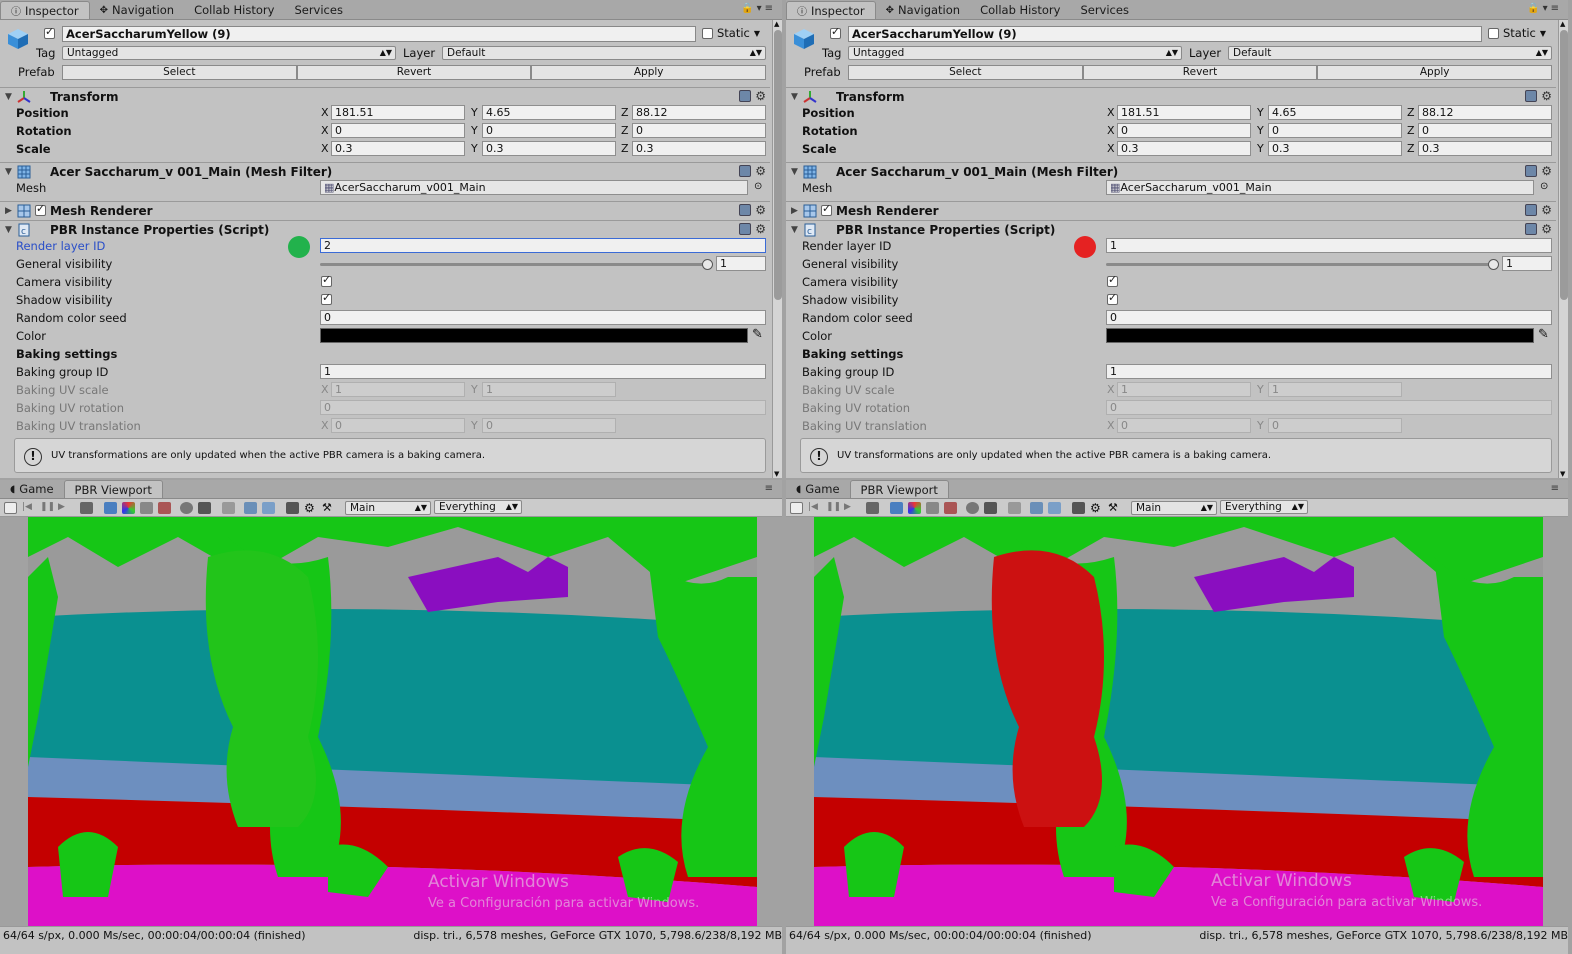 This screenshot has width=1572, height=954. I want to click on object-name-field: AcerSaccharumYellow (9), so click(1165, 34).